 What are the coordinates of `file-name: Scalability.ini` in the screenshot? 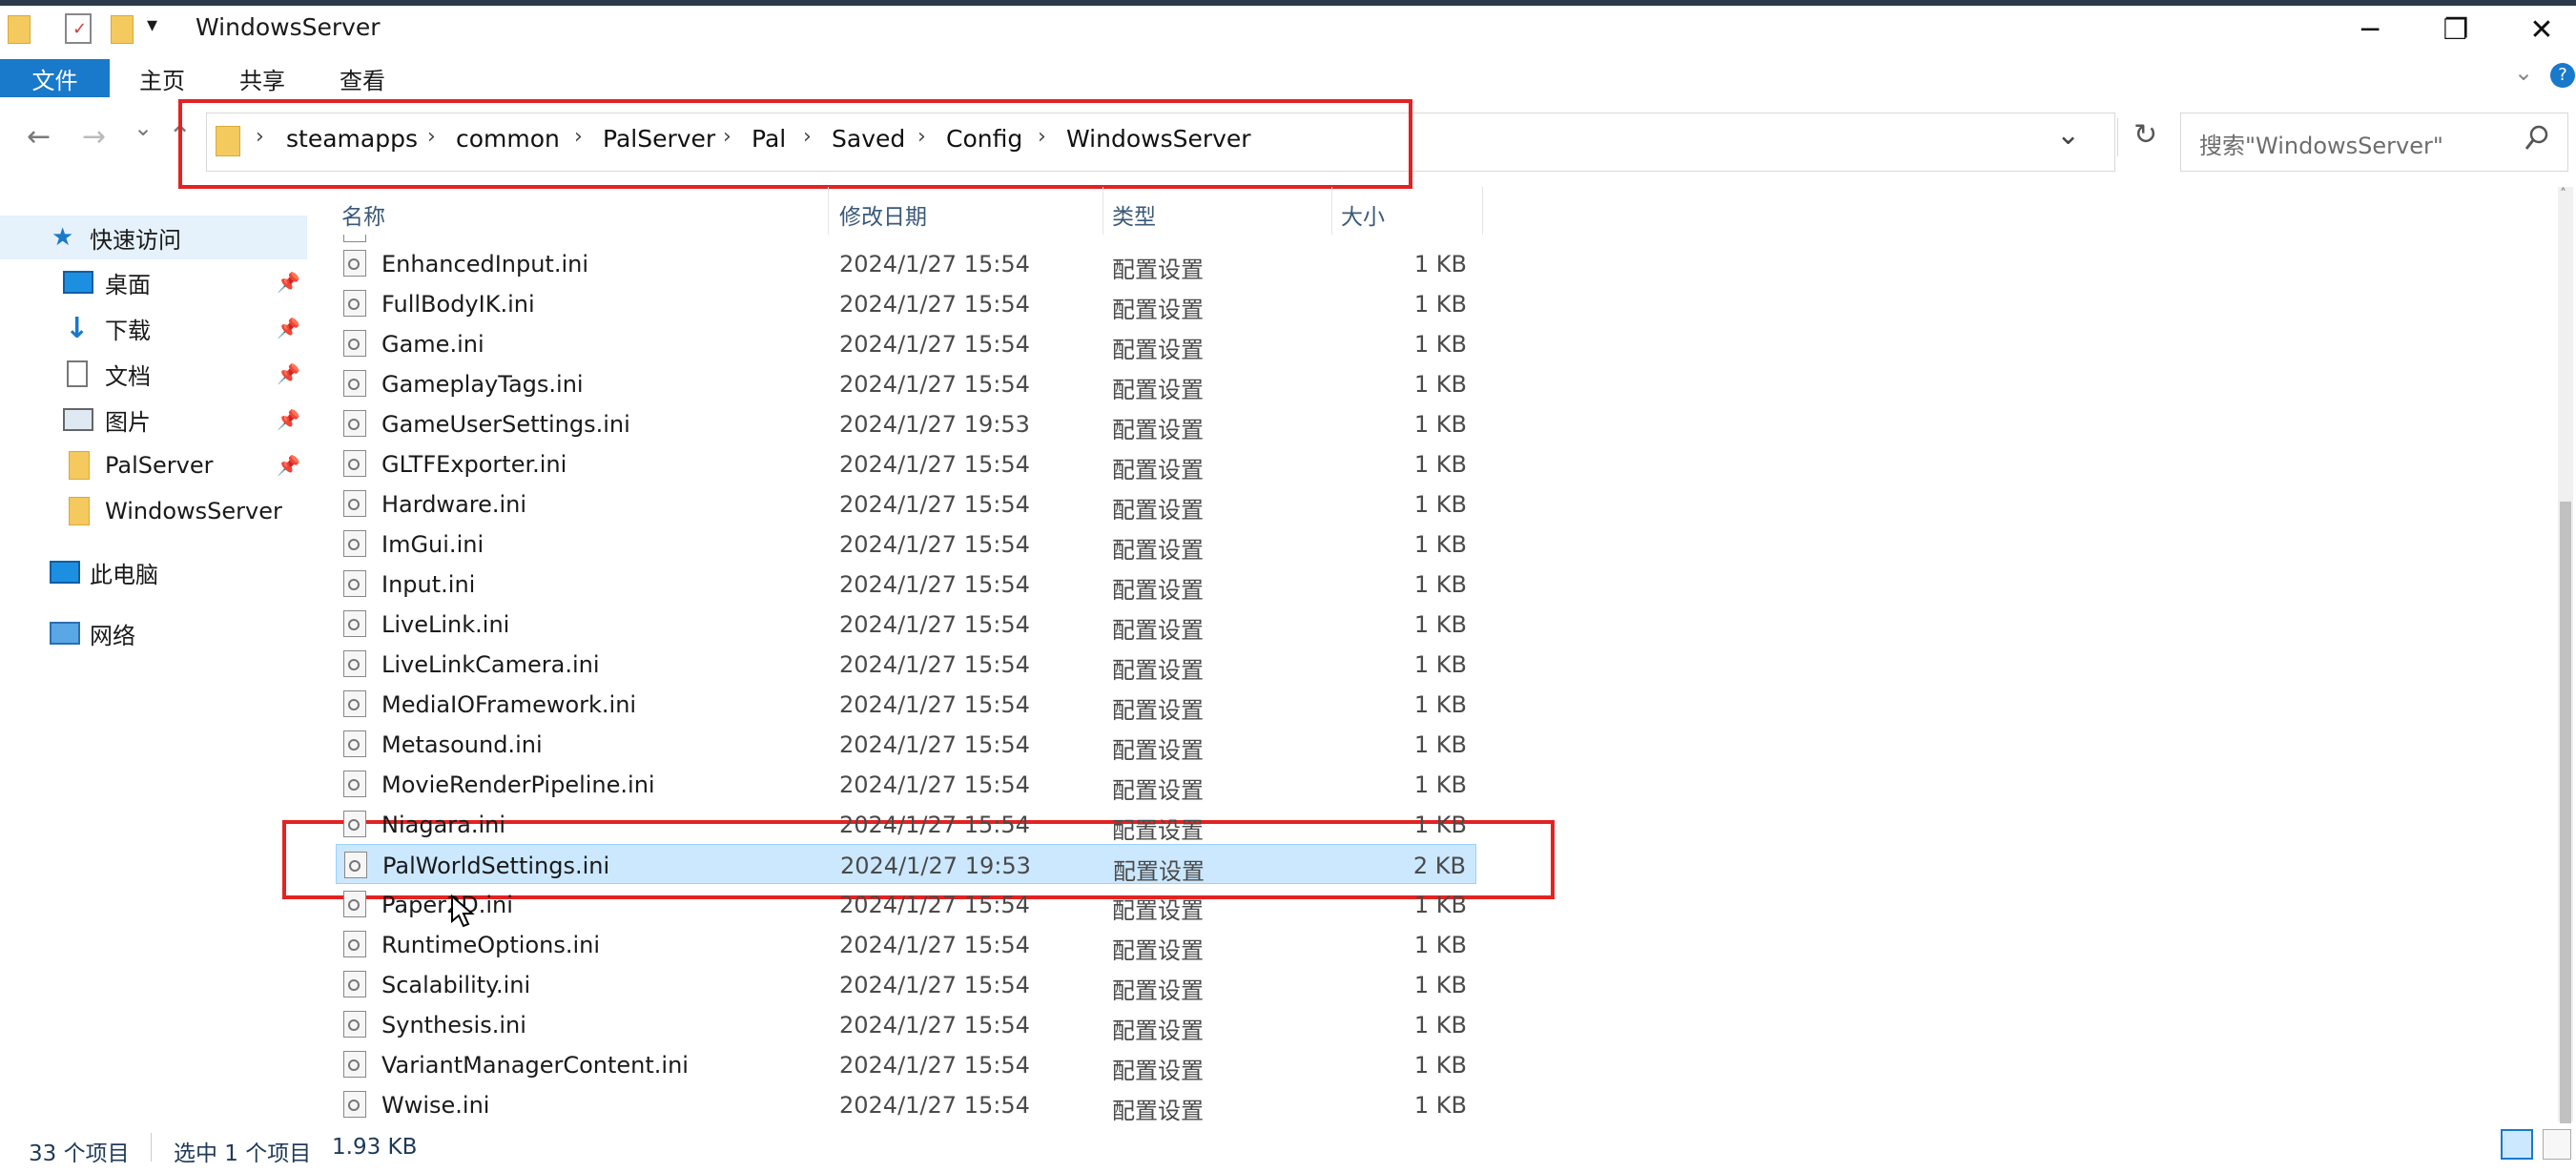 It's located at (456, 985).